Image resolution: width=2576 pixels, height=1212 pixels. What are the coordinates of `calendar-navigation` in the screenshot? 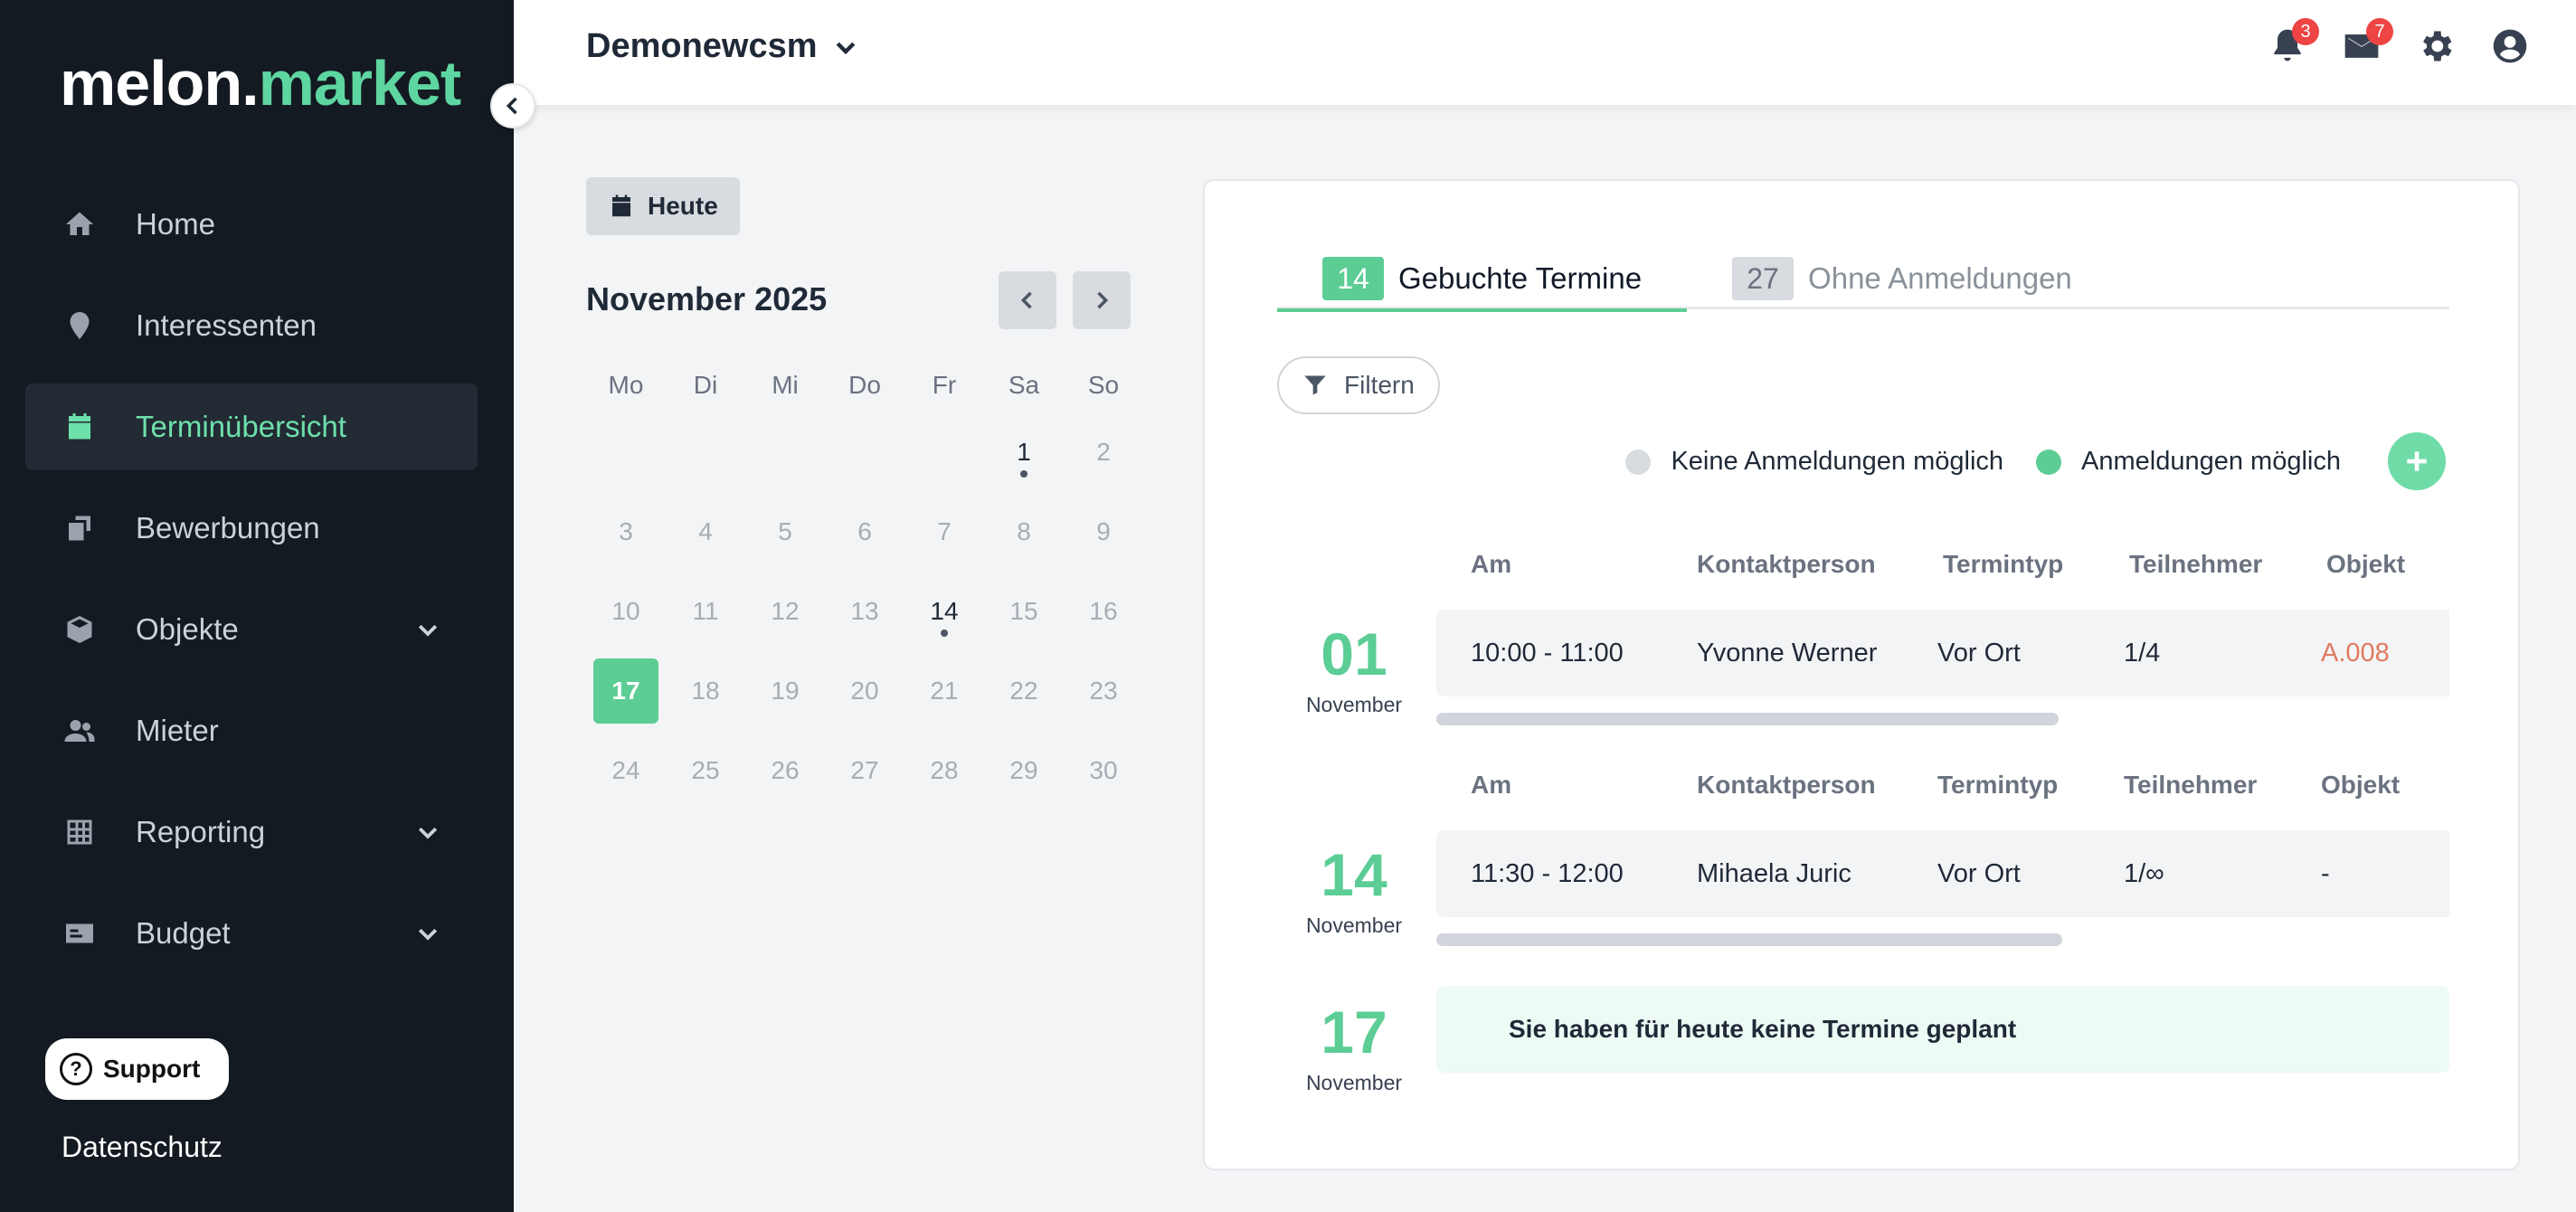 It's located at (1073, 300).